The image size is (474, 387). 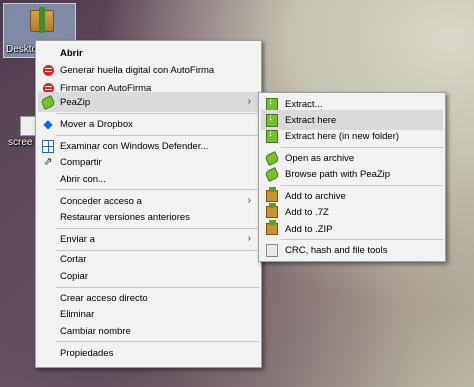 What do you see at coordinates (307, 212) in the screenshot?
I see `submenu-item-label: Add to .7Z` at bounding box center [307, 212].